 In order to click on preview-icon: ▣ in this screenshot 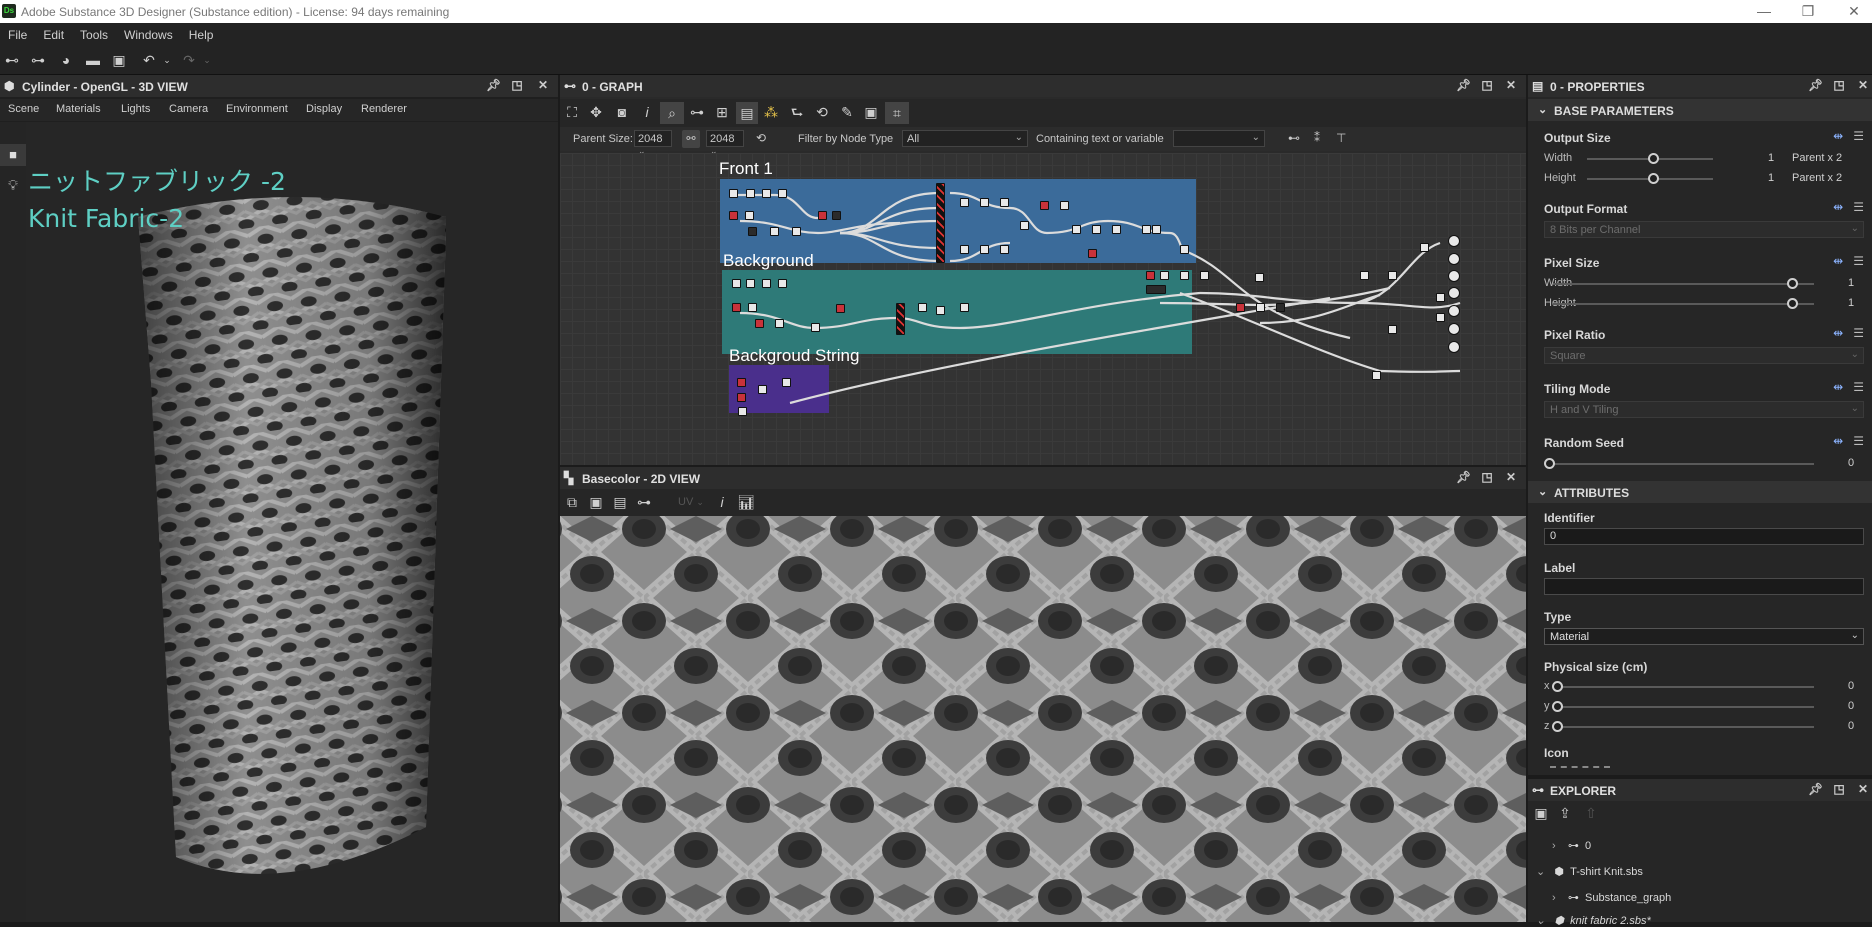, I will do `click(871, 112)`.